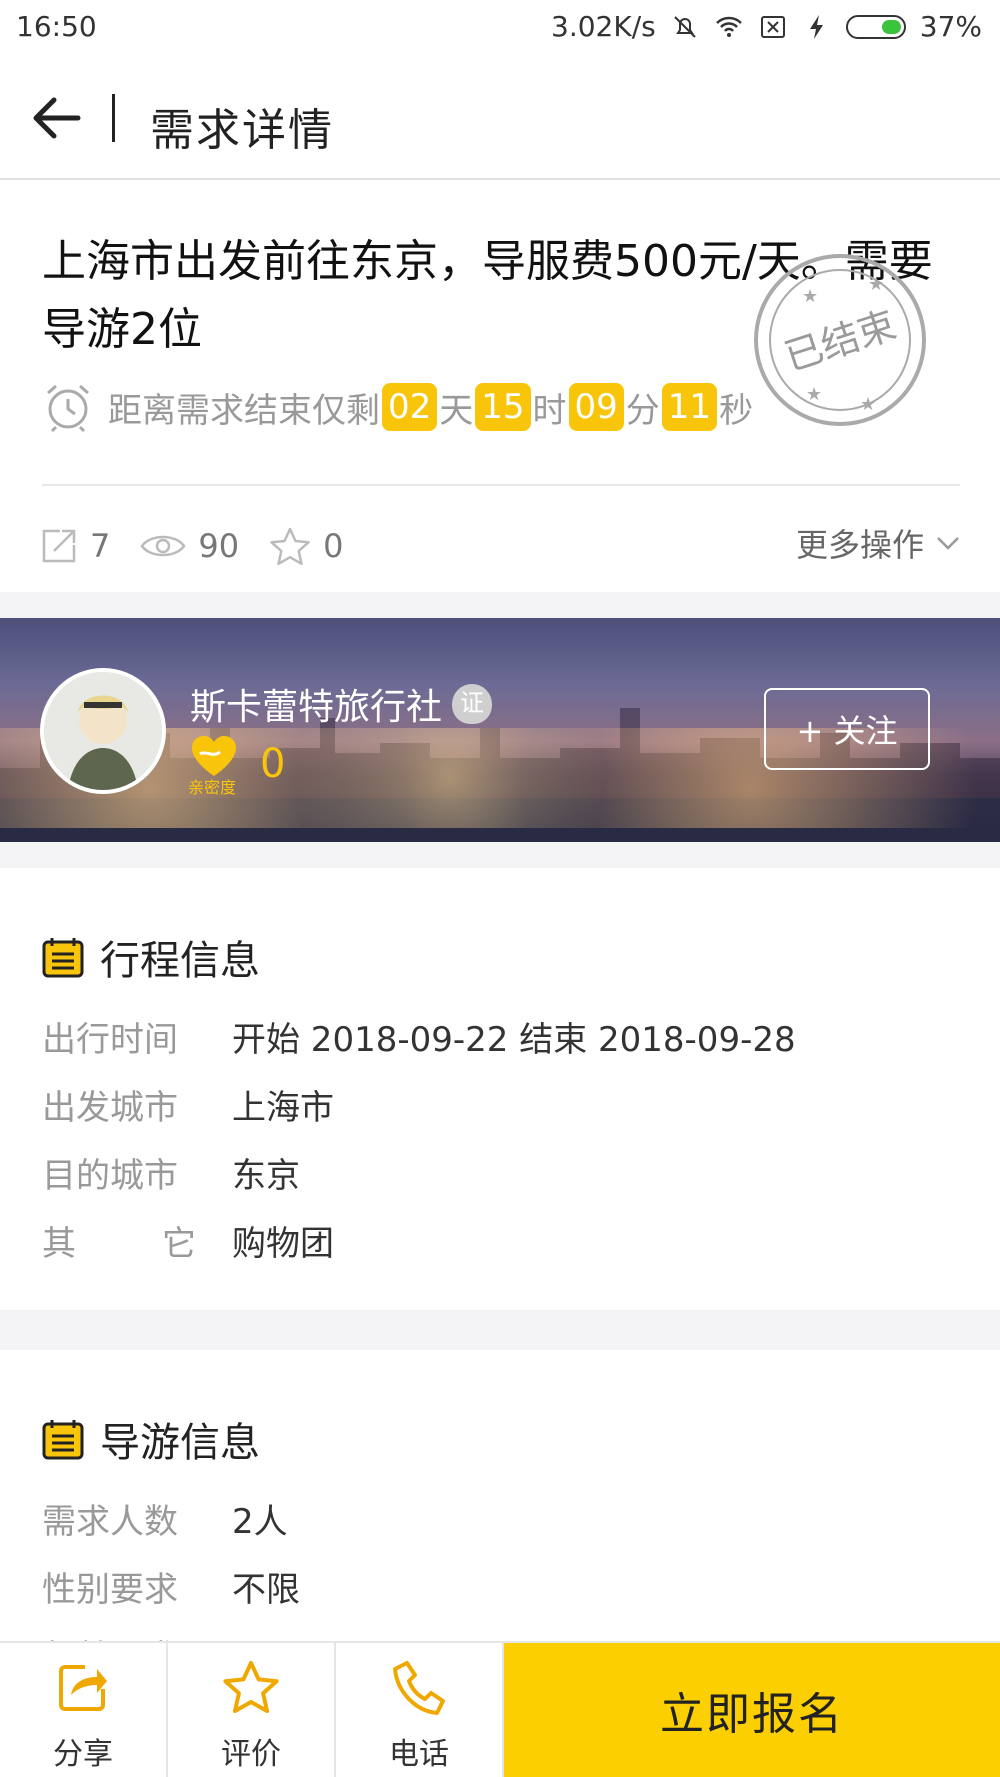  I want to click on more-actions-button: 更多操作, so click(878, 543).